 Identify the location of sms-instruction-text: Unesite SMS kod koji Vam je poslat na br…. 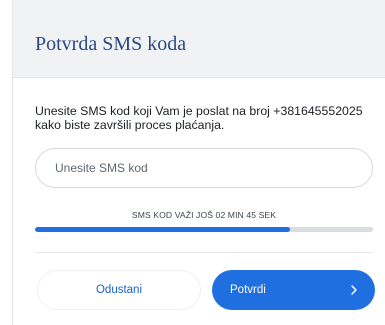
(199, 118).